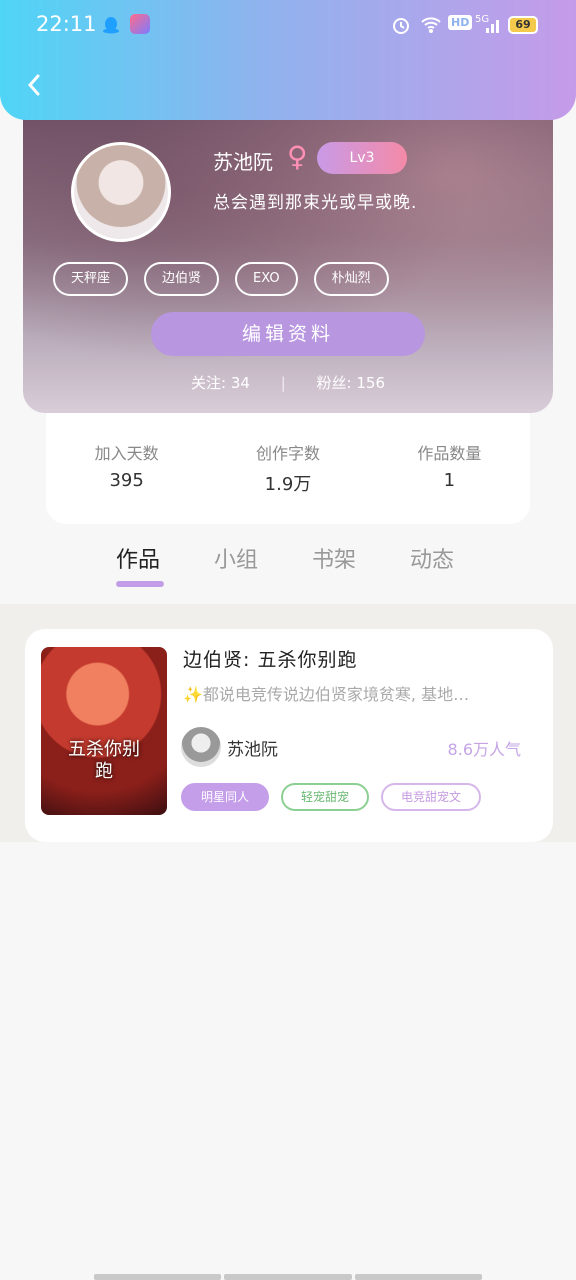 This screenshot has height=1280, width=576. What do you see at coordinates (334, 558) in the screenshot?
I see `tab-bookshelf: 书架` at bounding box center [334, 558].